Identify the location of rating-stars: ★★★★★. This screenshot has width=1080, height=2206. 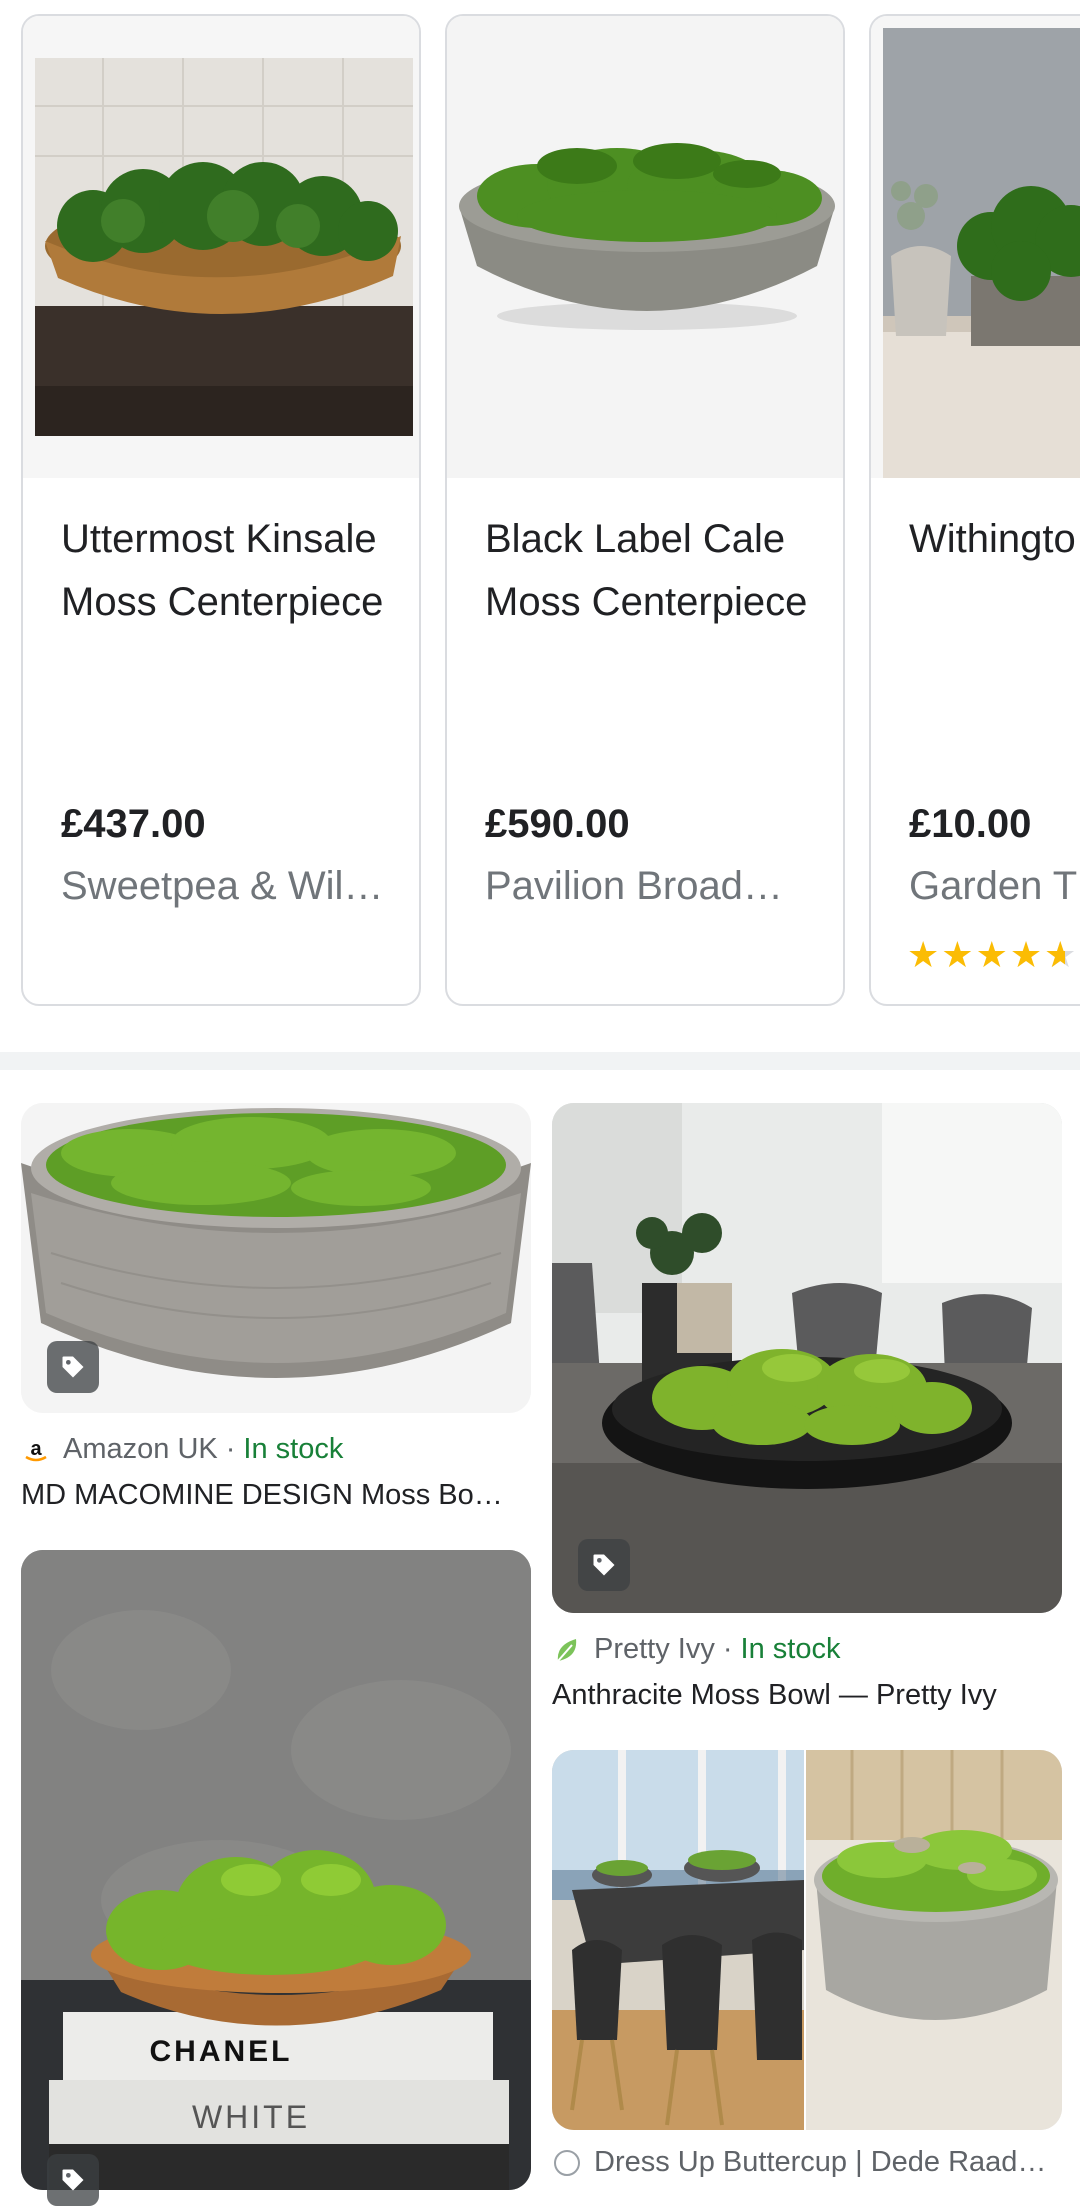
(992, 955).